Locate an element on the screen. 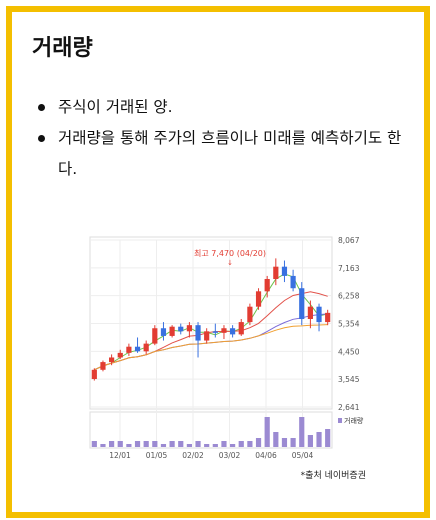 This screenshot has width=436, height=520. bullet-item: 주식이 거래된 양. is located at coordinates (219, 107).